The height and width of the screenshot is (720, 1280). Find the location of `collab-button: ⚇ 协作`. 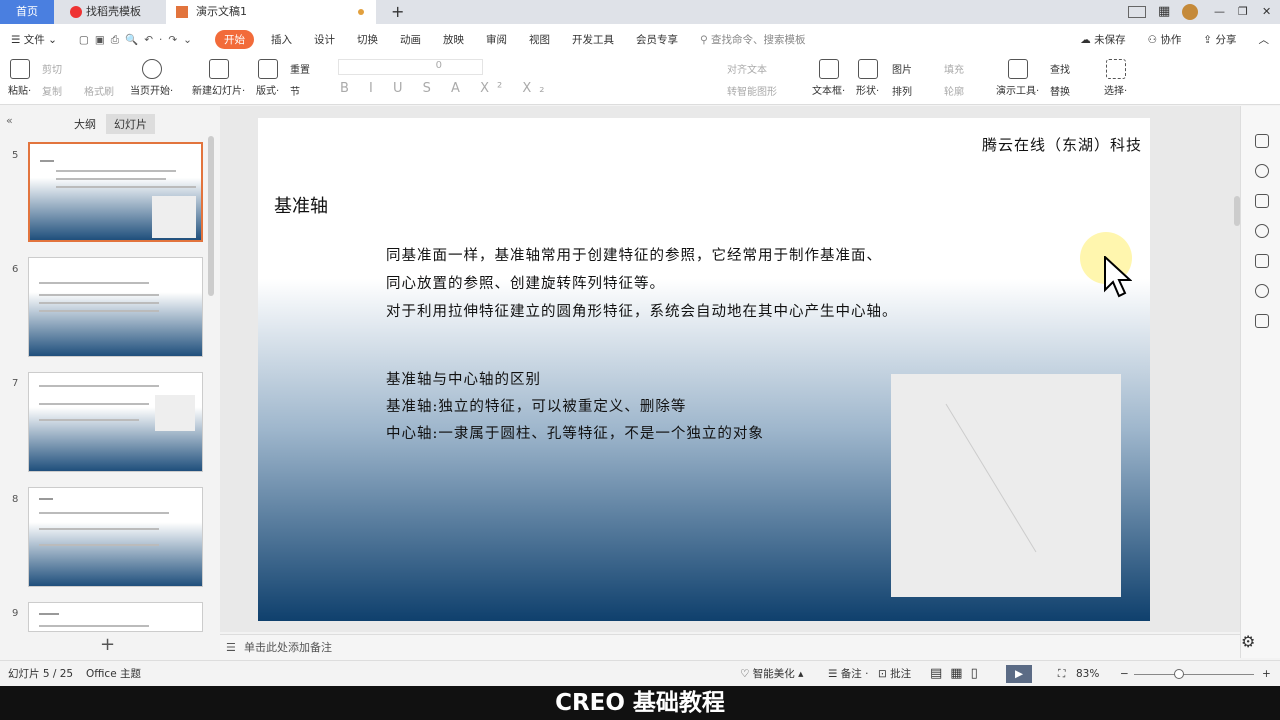

collab-button: ⚇ 协作 is located at coordinates (1165, 39).